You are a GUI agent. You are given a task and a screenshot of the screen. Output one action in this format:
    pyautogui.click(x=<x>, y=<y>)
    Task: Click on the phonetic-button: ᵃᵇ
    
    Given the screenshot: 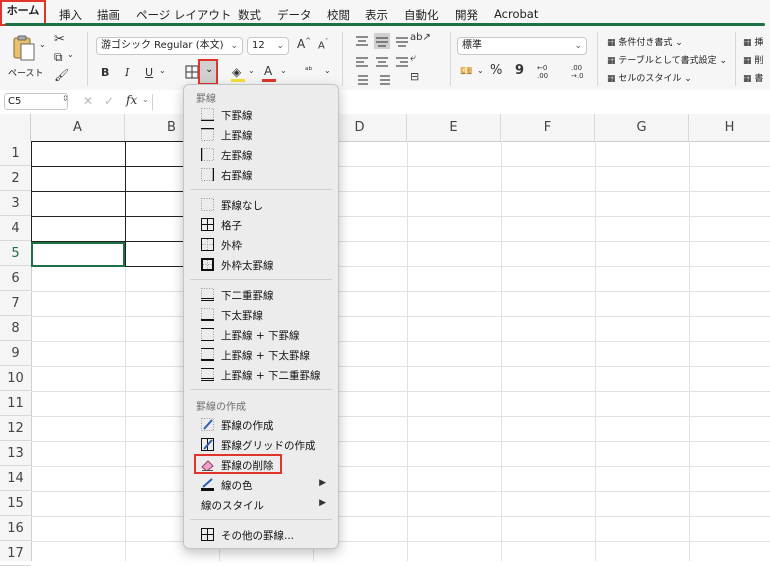 What is the action you would take?
    pyautogui.click(x=308, y=71)
    